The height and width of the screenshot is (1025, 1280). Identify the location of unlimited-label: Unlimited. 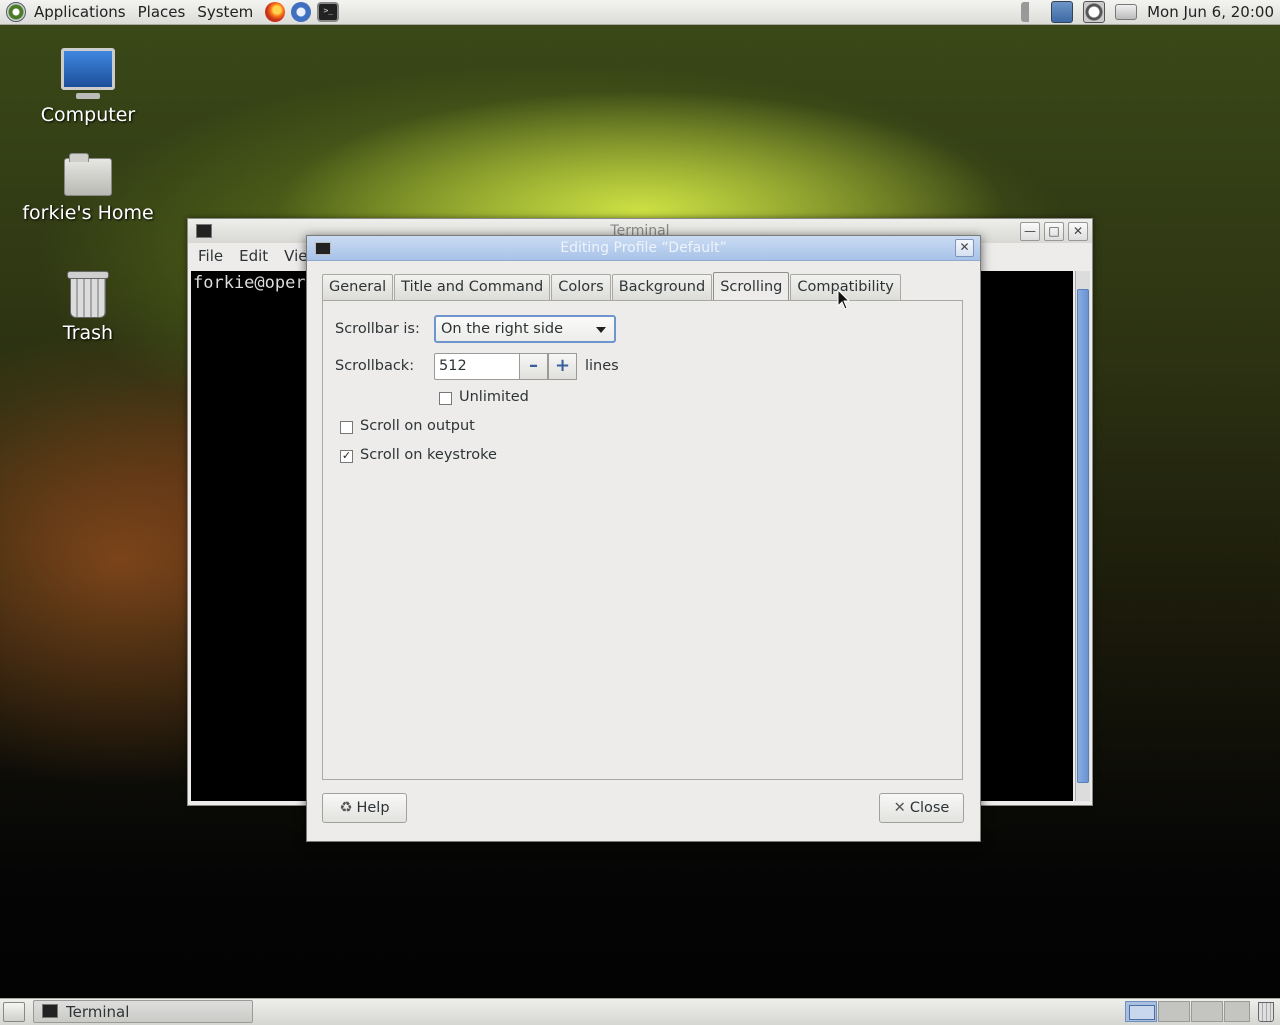
(494, 397).